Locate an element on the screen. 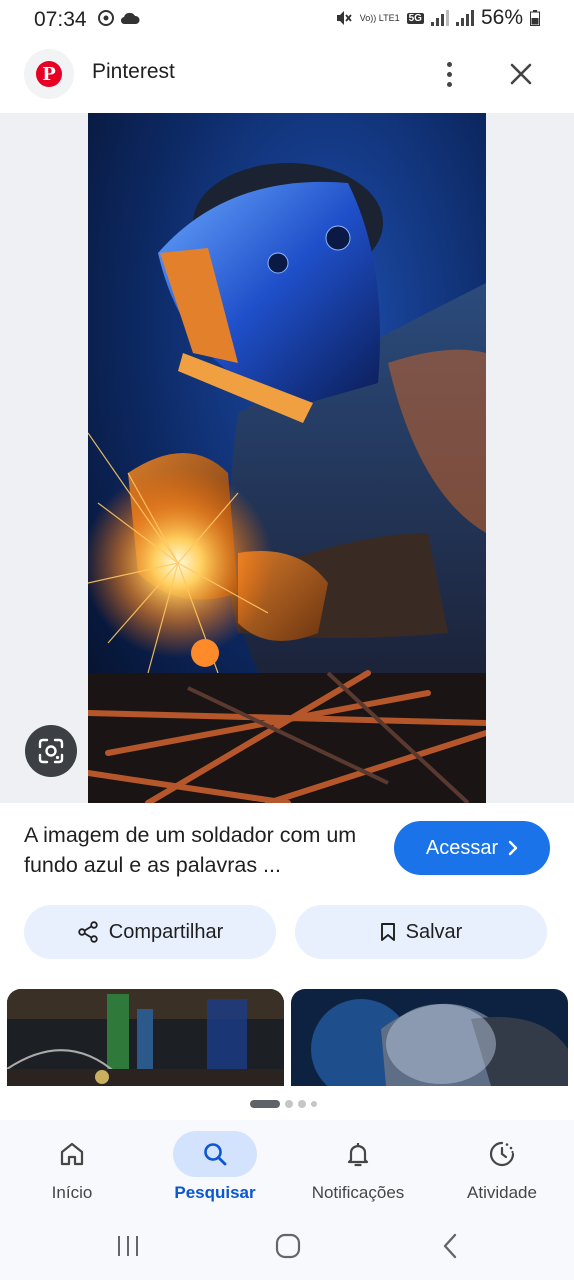 This screenshot has width=574, height=1280. battery-icon is located at coordinates (535, 18).